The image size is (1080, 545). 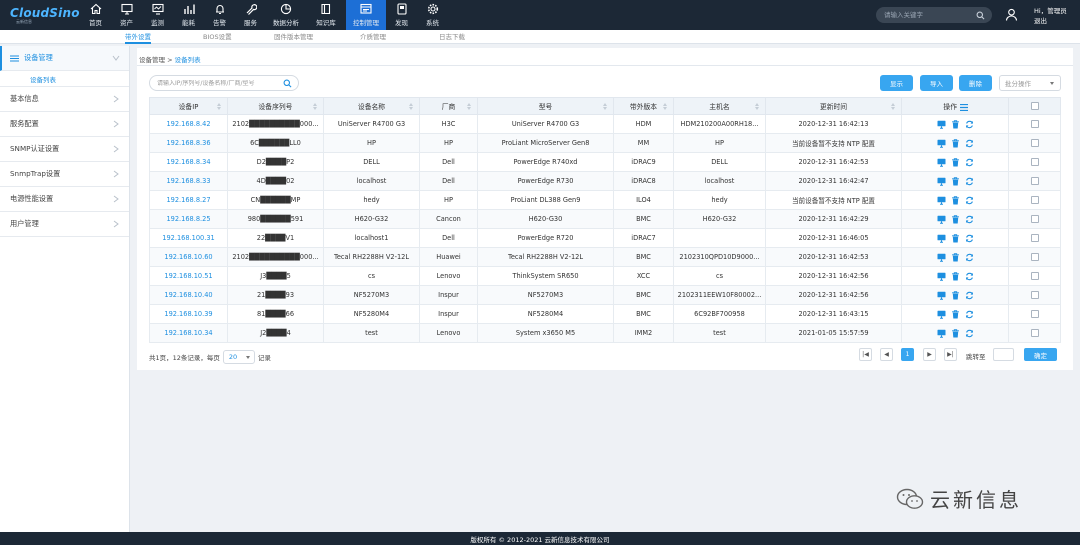 What do you see at coordinates (1034, 106) in the screenshot?
I see `select-all-checkbox` at bounding box center [1034, 106].